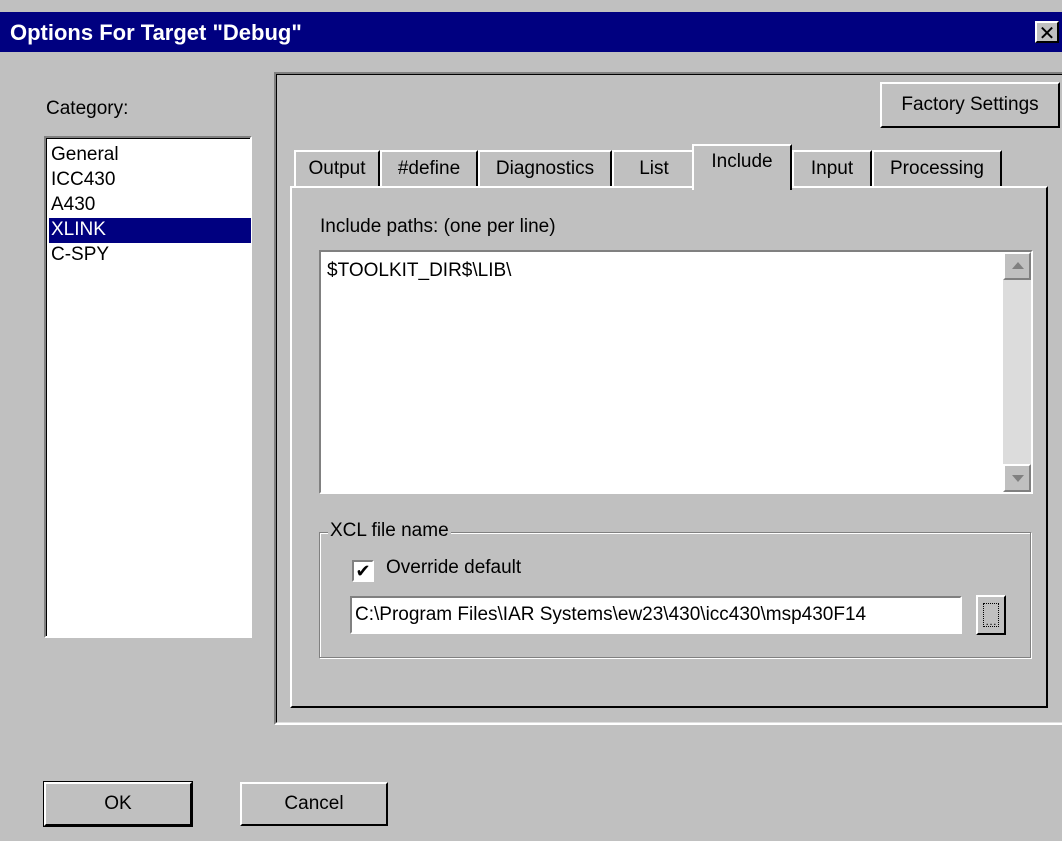 Image resolution: width=1062 pixels, height=841 pixels. I want to click on checkmark-icon: ✔, so click(363, 571).